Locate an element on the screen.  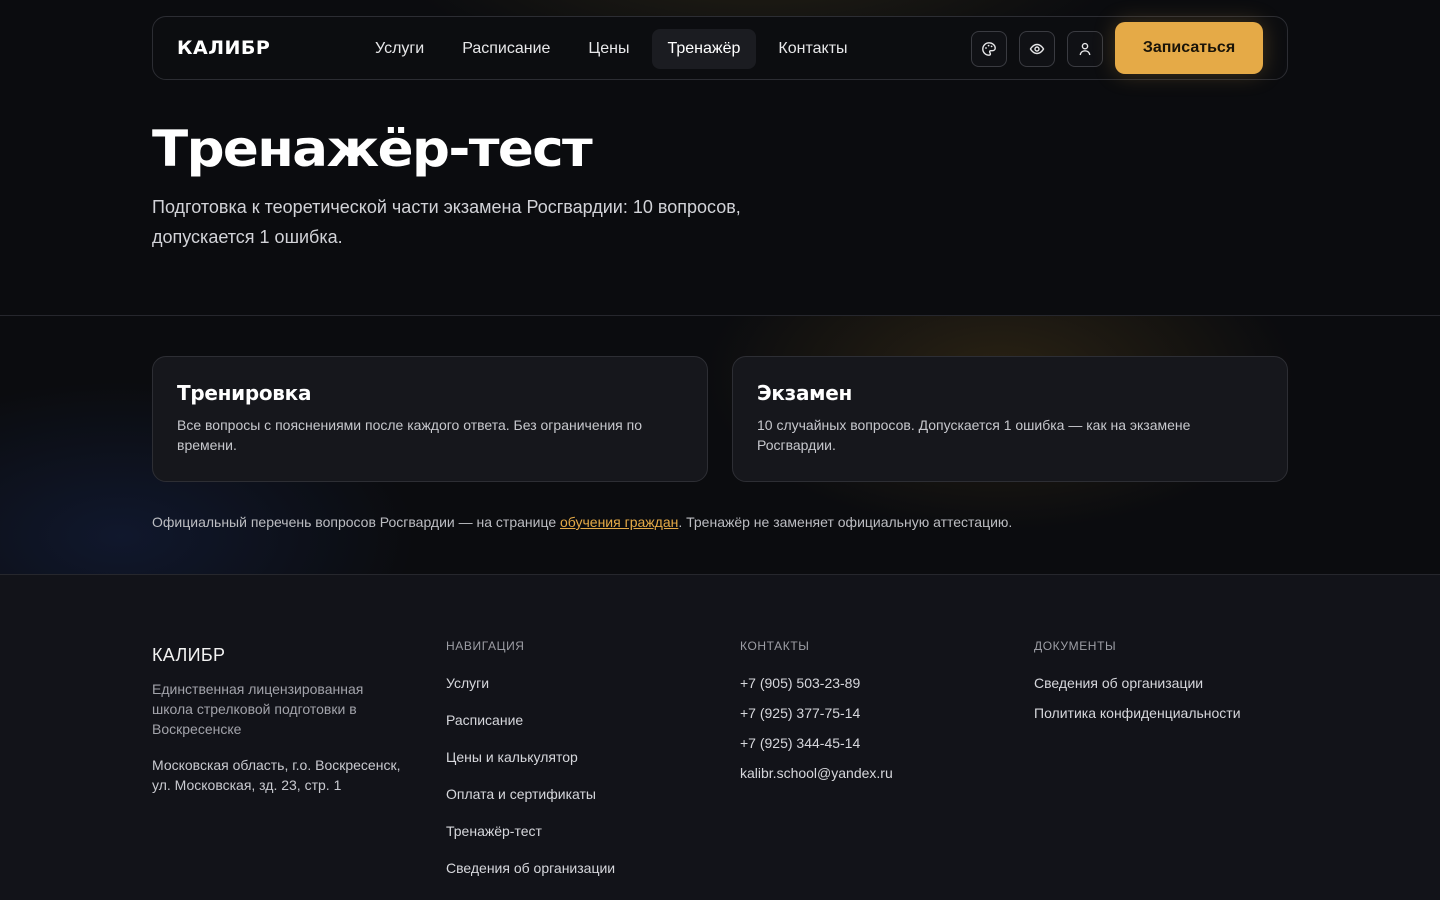
card-title: Экзамен is located at coordinates (804, 393).